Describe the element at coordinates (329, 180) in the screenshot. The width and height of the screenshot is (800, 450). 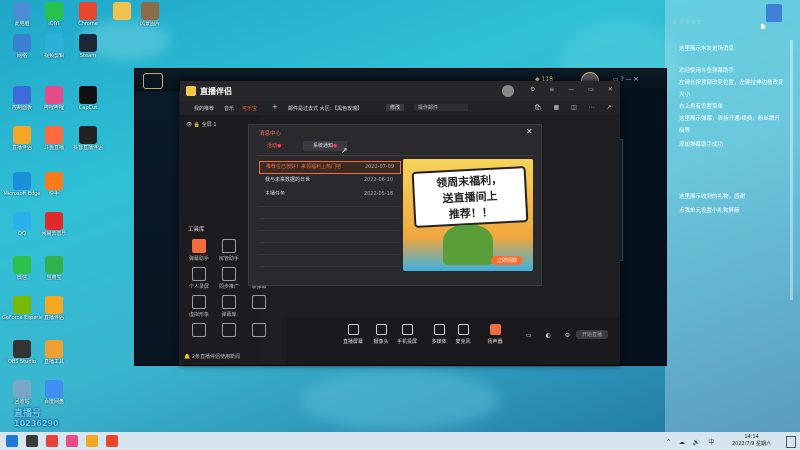
I see `message-row: 我与未来数据的日世 2022-06-10` at that location.